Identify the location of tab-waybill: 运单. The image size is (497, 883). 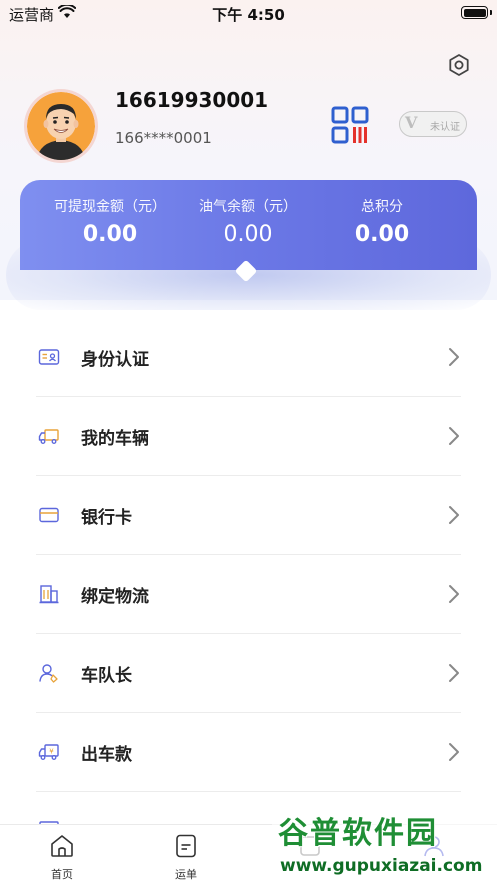
(186, 854).